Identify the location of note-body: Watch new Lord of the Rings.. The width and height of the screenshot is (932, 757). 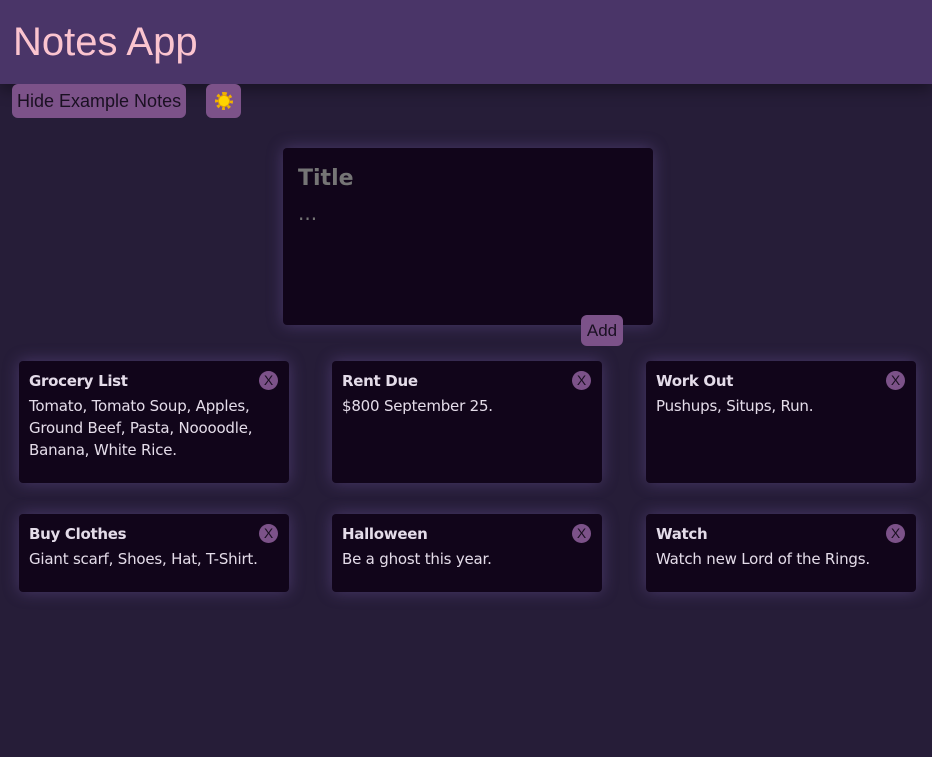
(763, 559).